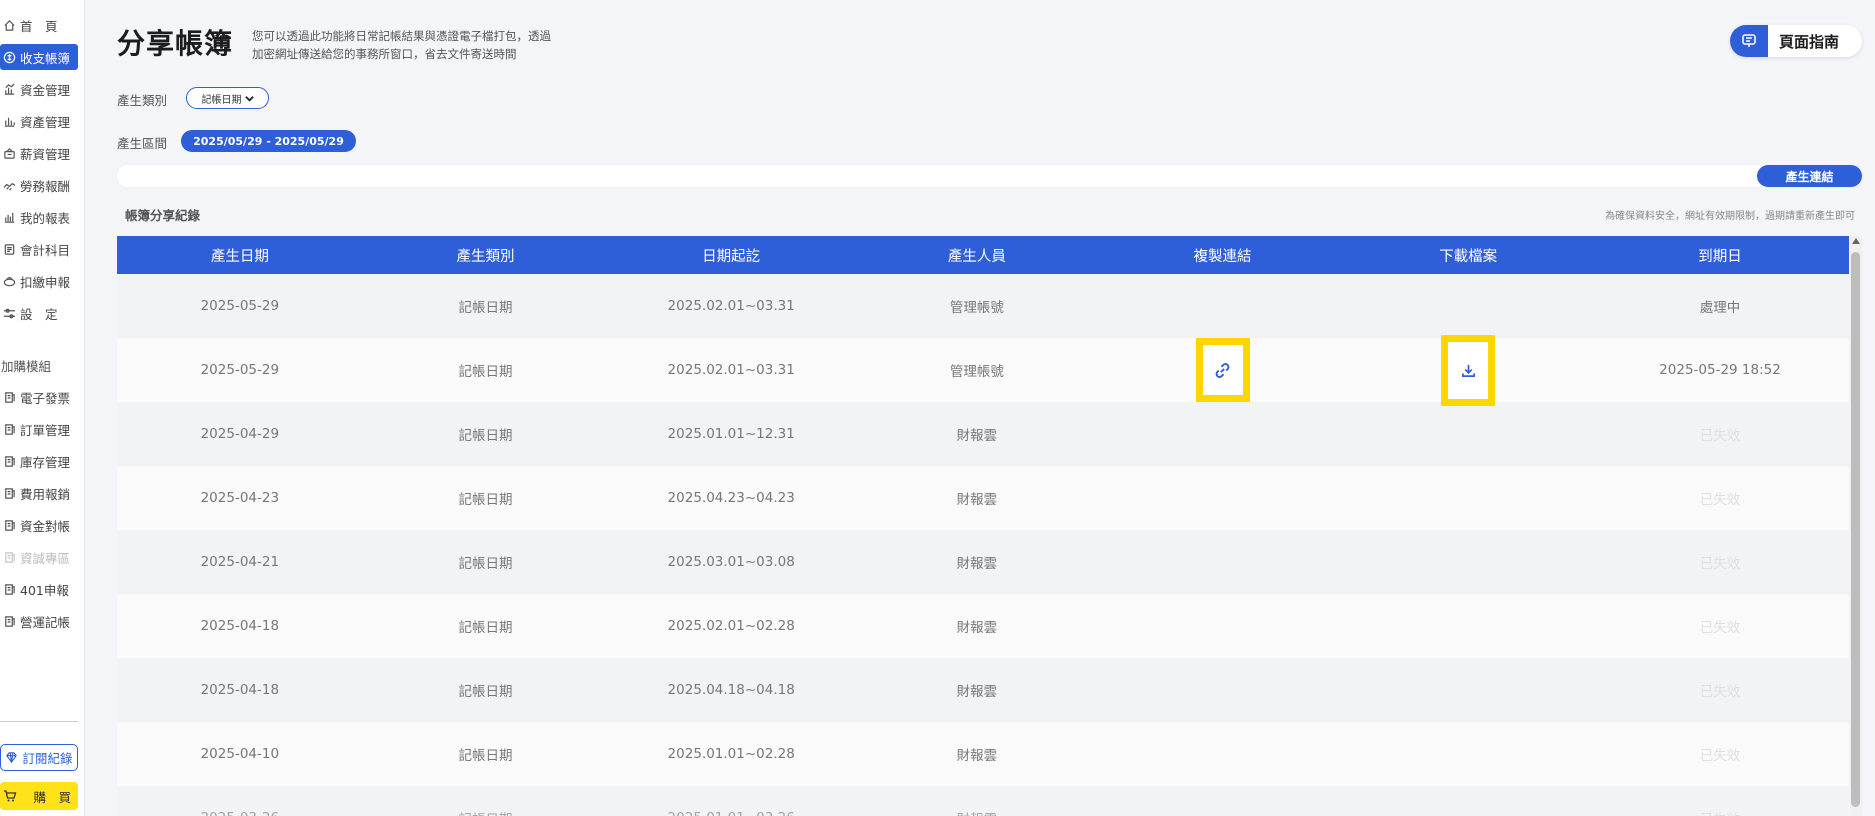 The height and width of the screenshot is (816, 1875). I want to click on table-row: 2025-04-18 記帳日期 2025.02.01~02.28 財報雲 已失效, so click(983, 626).